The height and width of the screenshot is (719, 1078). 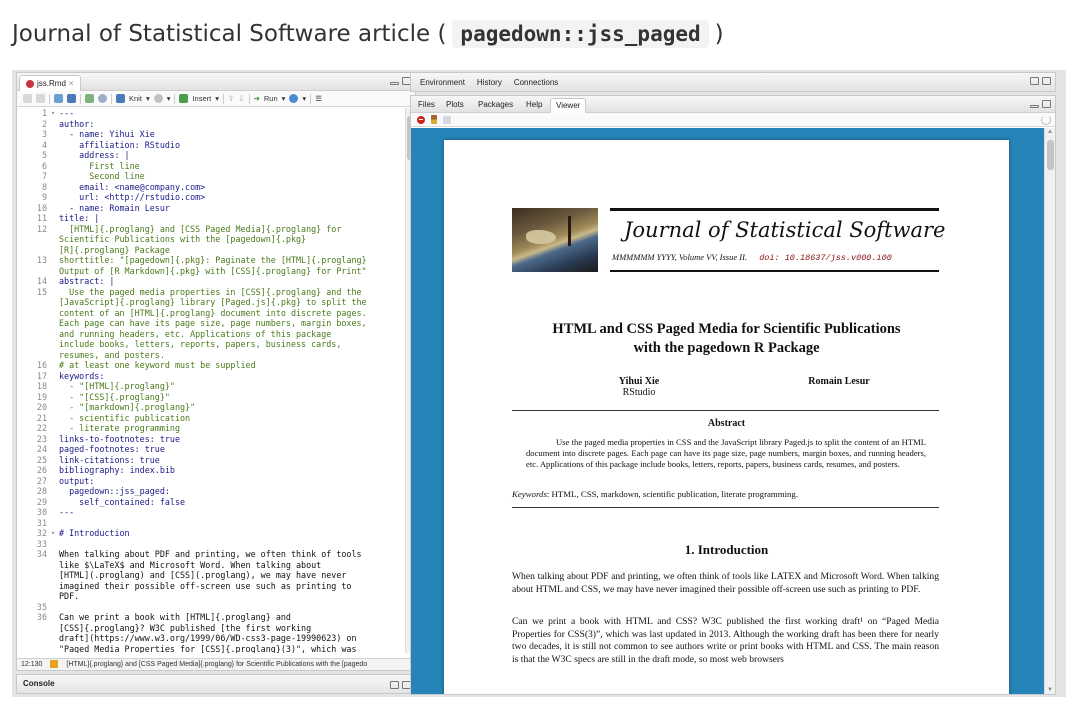 I want to click on insert-chunk-icon, so click(x=184, y=98).